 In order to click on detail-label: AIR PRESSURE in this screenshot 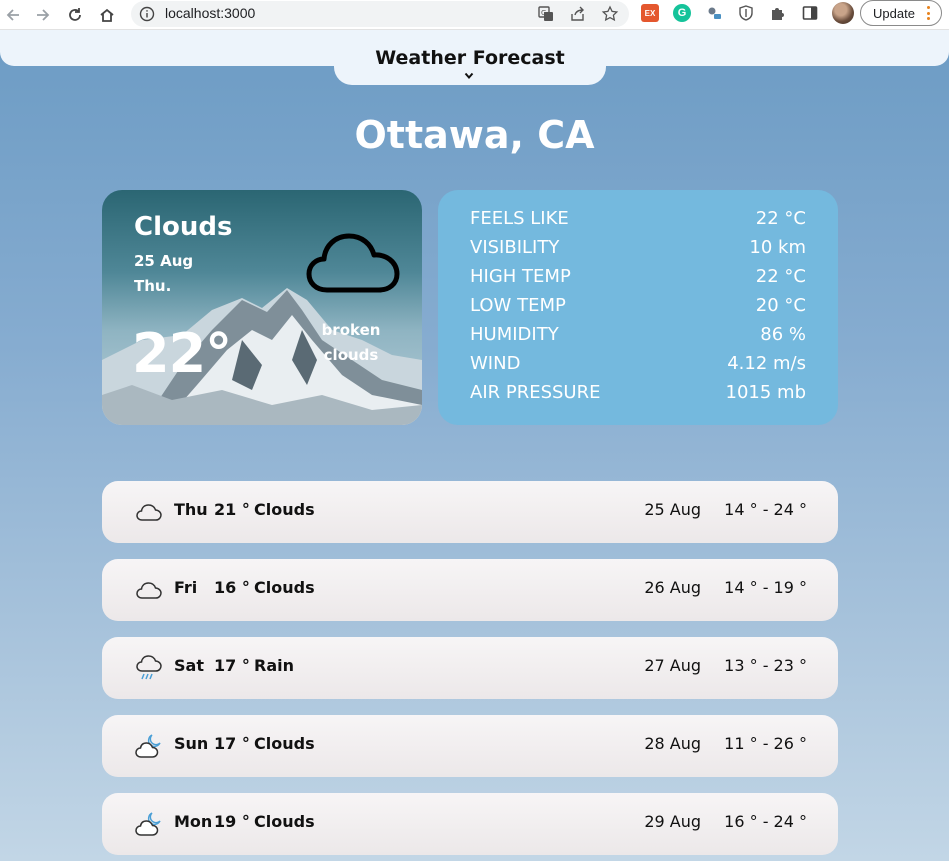, I will do `click(535, 392)`.